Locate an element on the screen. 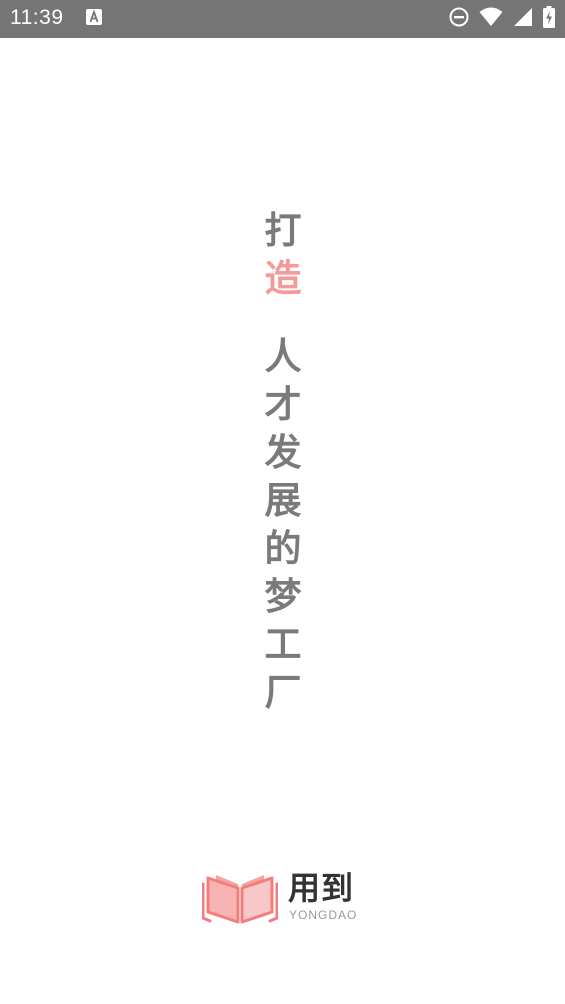  slogan: 打 造 人 才 发 展 的 梦 工 厂 is located at coordinates (283, 461).